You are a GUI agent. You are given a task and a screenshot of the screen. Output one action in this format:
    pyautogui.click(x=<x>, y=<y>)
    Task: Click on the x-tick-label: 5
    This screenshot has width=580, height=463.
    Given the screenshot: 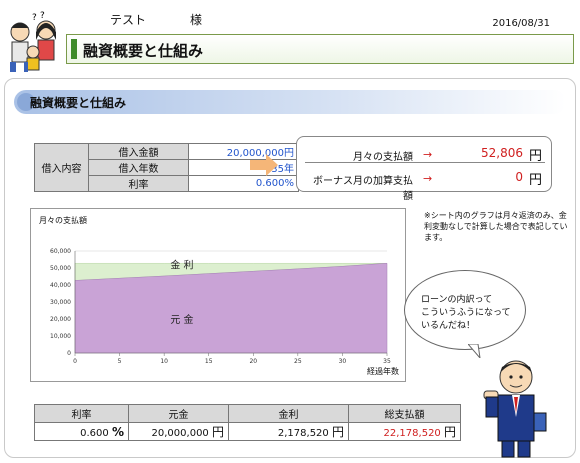 What is the action you would take?
    pyautogui.click(x=120, y=361)
    